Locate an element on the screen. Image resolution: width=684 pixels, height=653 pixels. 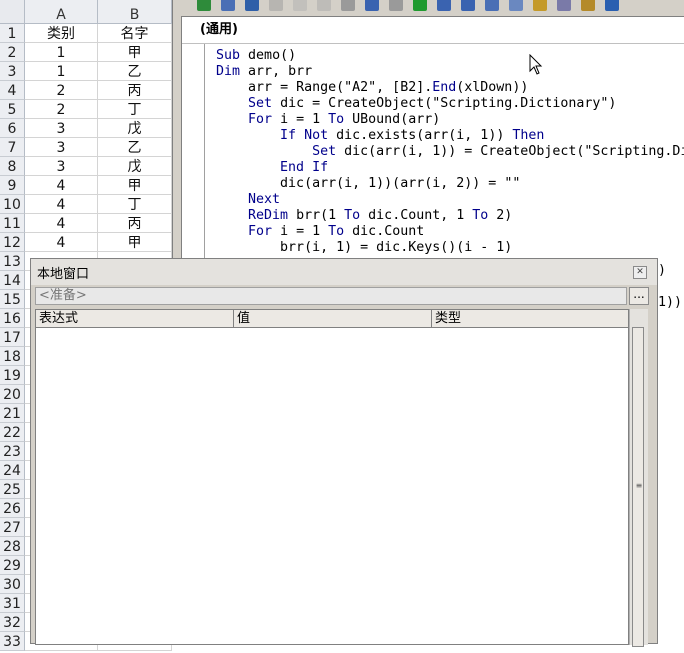
design-mode-icon is located at coordinates (492, 5).